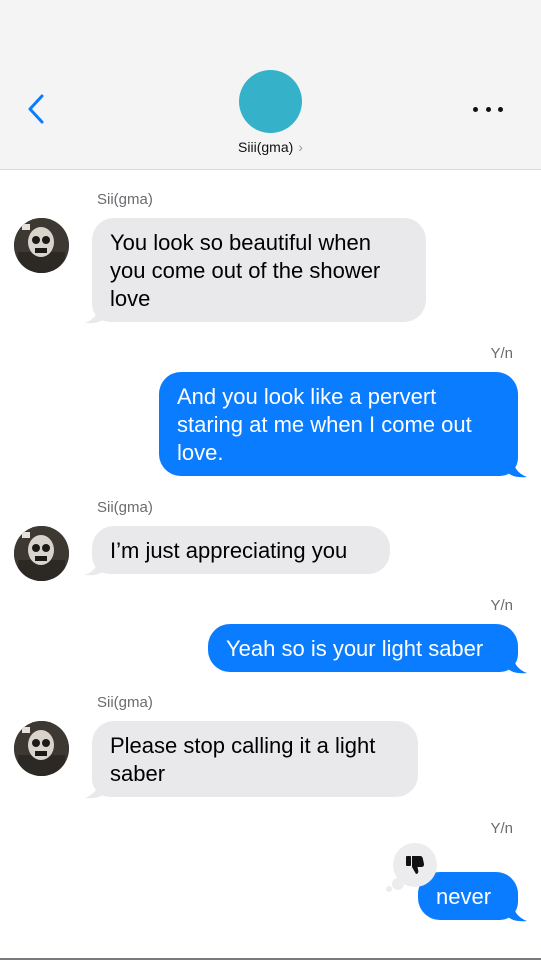  Describe the element at coordinates (389, 889) in the screenshot. I see `reaction-bubble-tail` at that location.